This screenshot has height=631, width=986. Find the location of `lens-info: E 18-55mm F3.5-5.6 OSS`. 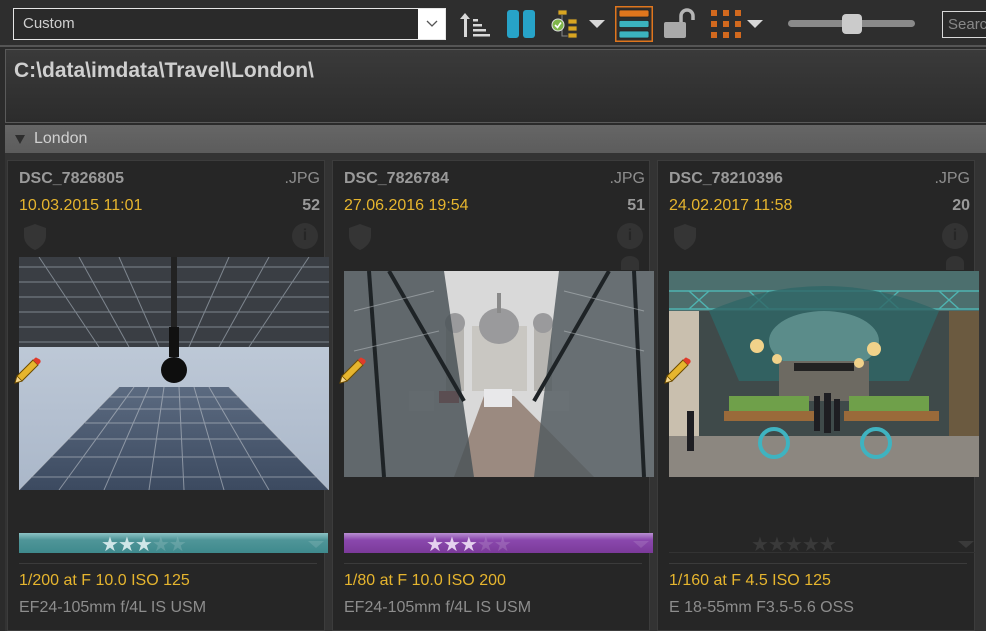

lens-info: E 18-55mm F3.5-5.6 OSS is located at coordinates (761, 607).